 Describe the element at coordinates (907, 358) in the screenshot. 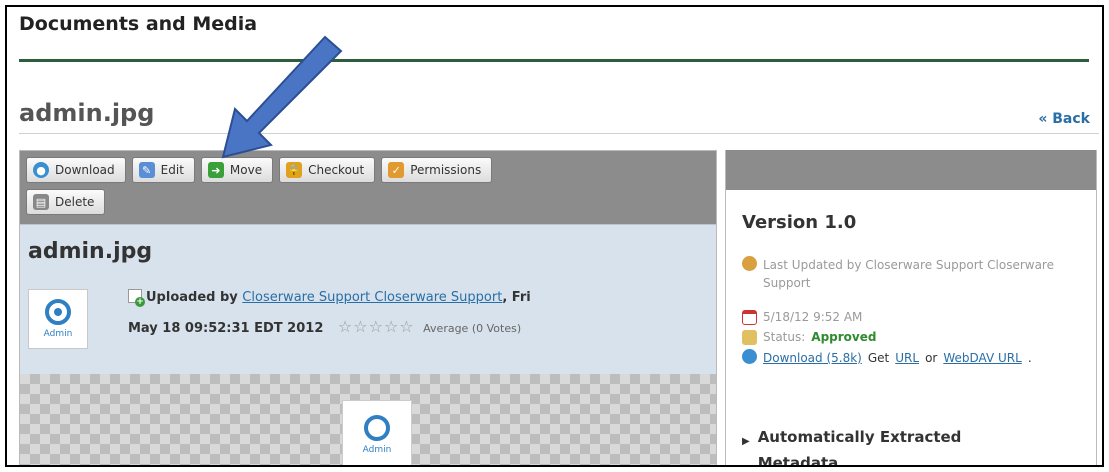

I see `url-link: URL` at that location.